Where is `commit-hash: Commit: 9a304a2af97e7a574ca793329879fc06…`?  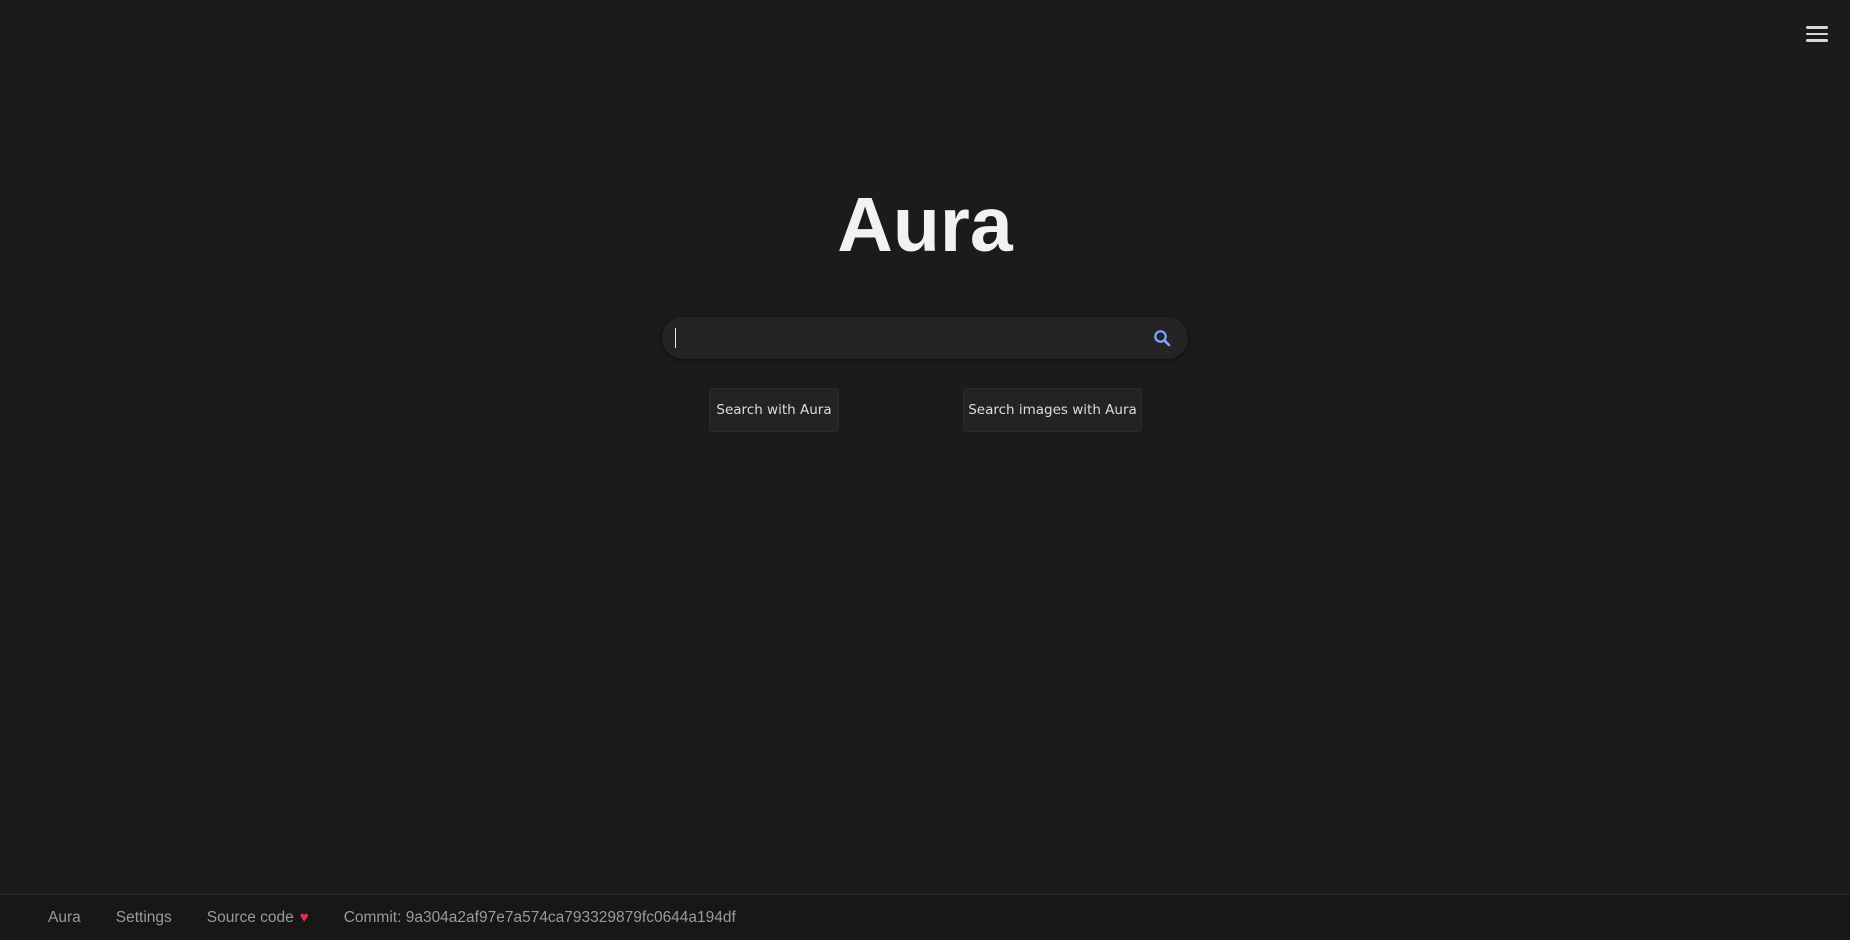 commit-hash: Commit: 9a304a2af97e7a574ca793329879fc06… is located at coordinates (539, 917).